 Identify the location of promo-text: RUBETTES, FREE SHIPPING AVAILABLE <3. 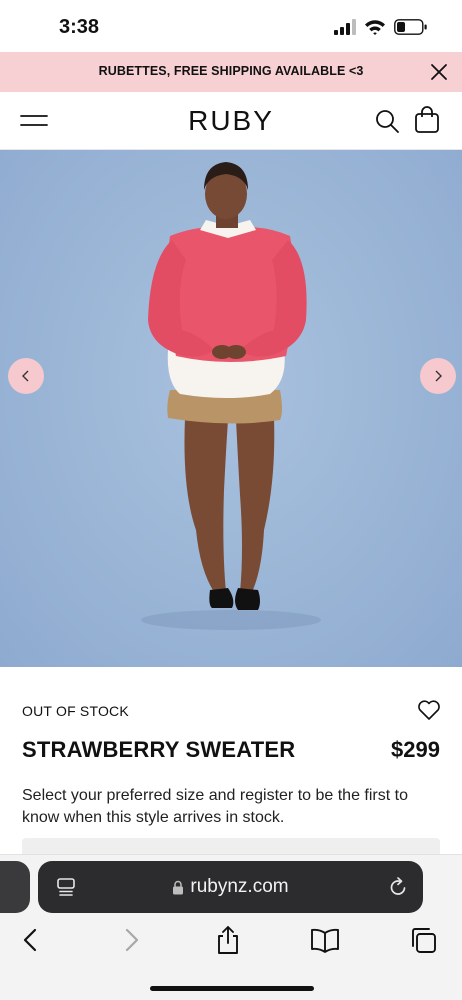
(231, 71).